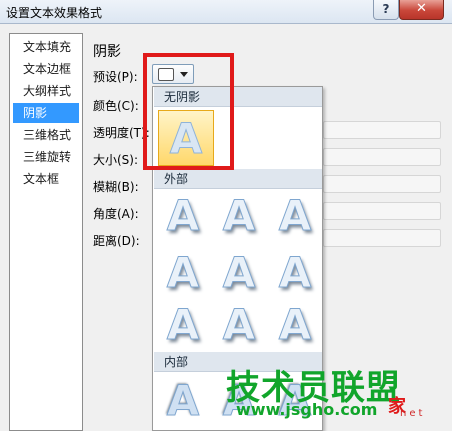 The height and width of the screenshot is (431, 452). I want to click on inner-glyph: A, so click(183, 401).